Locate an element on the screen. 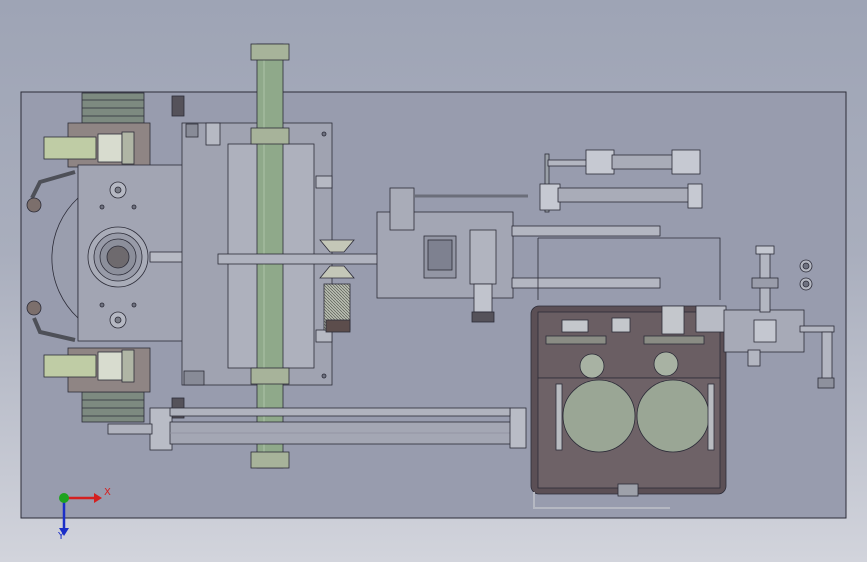 The image size is (867, 562). x-axis-label: X is located at coordinates (107, 492).